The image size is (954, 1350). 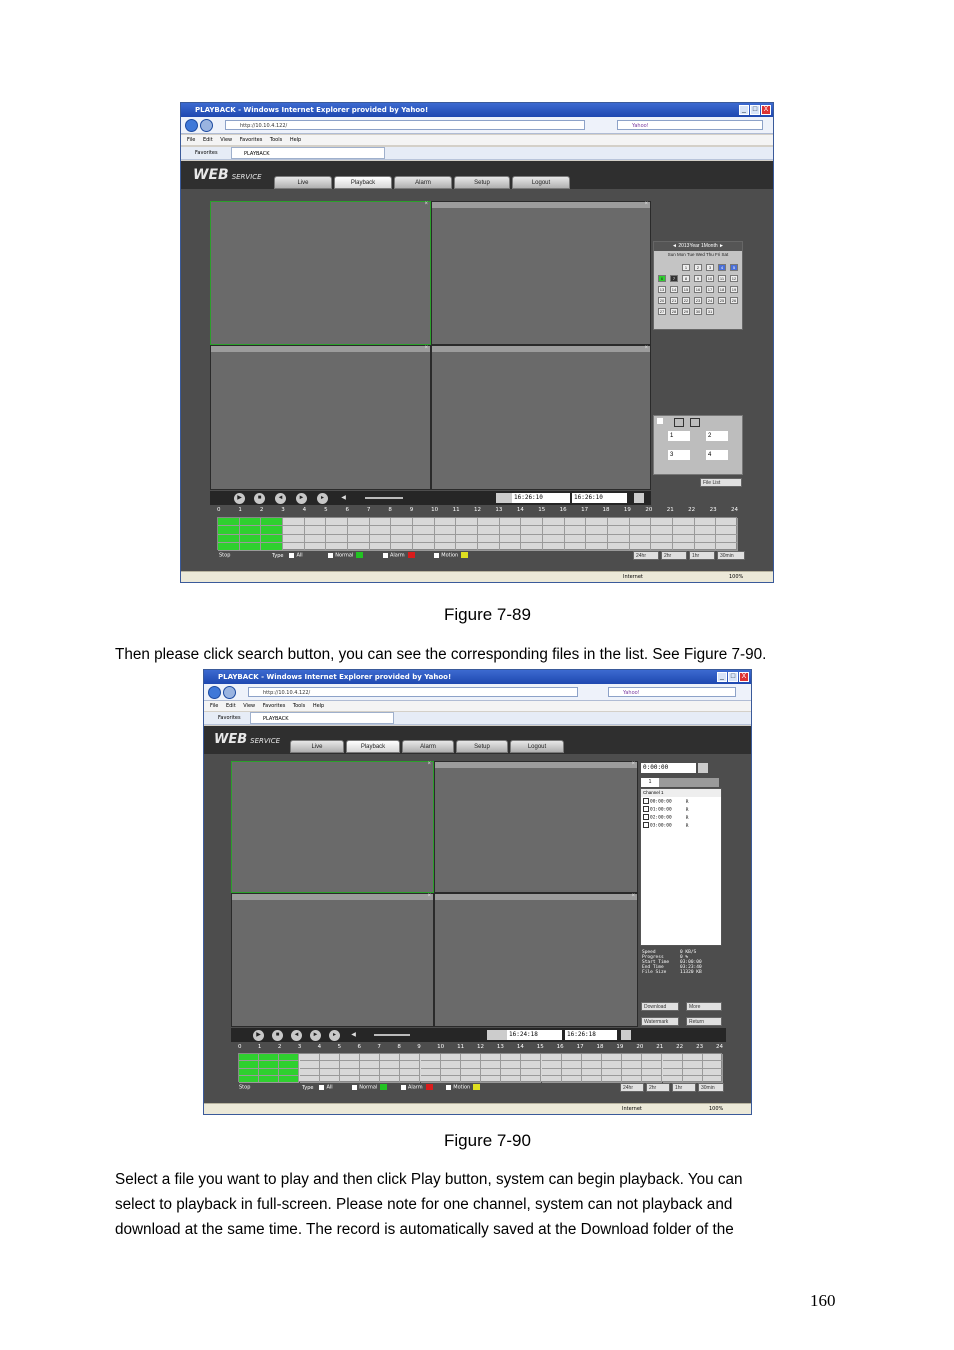 I want to click on calendar-day: 20, so click(x=662, y=300).